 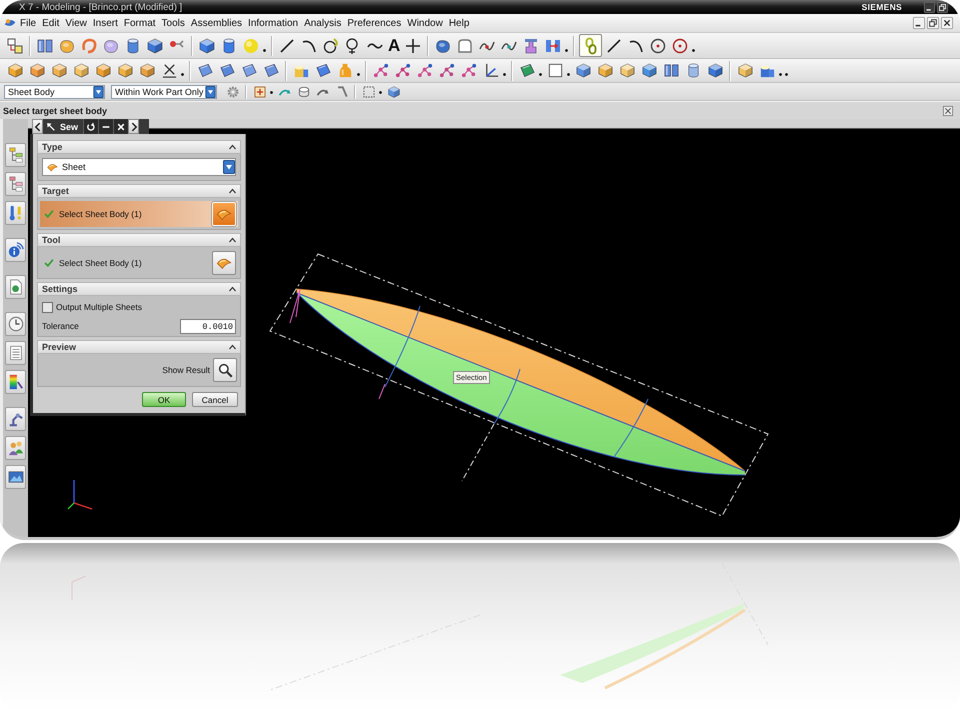 What do you see at coordinates (105, 23) in the screenshot?
I see `menu-item: Insert` at bounding box center [105, 23].